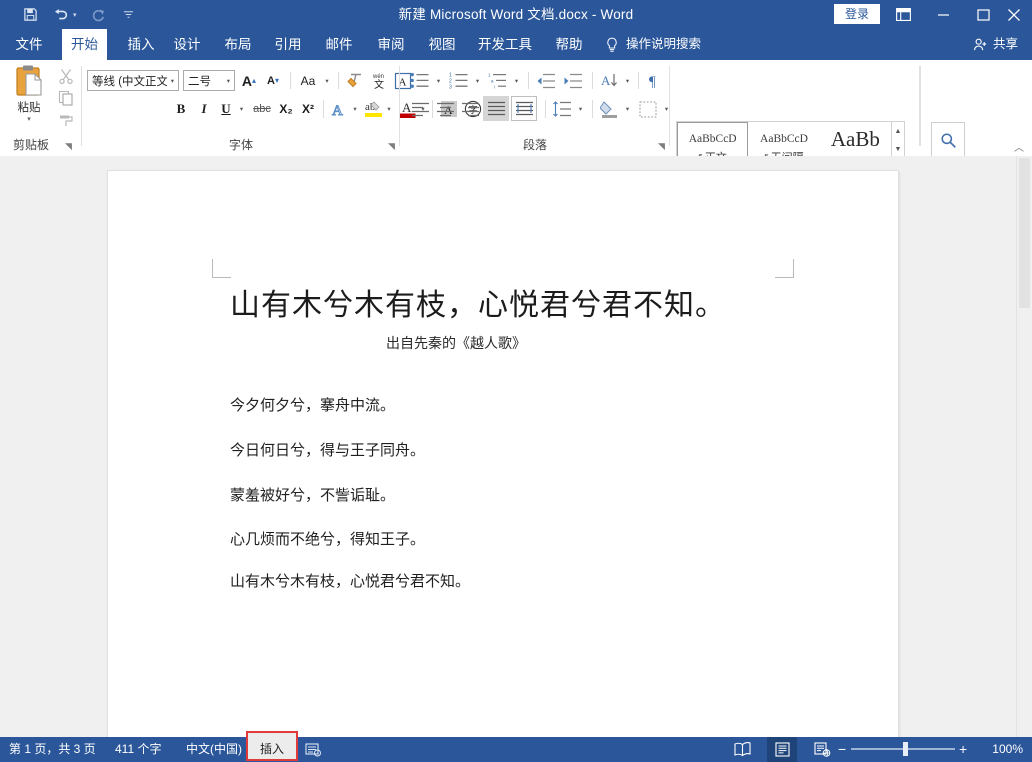  Describe the element at coordinates (524, 108) in the screenshot. I see `distribute-icon` at that location.